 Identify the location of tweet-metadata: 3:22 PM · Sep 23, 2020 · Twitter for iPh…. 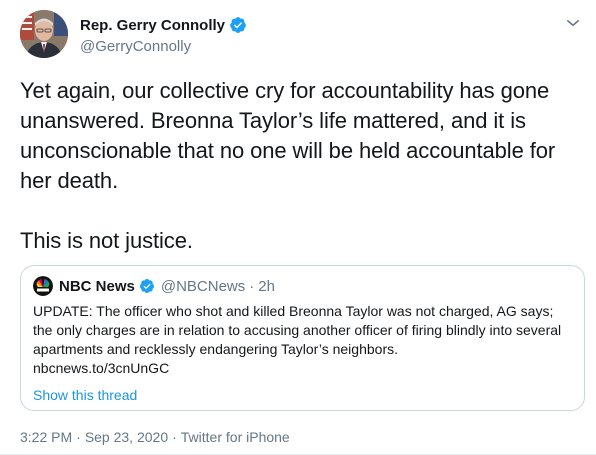
(155, 437).